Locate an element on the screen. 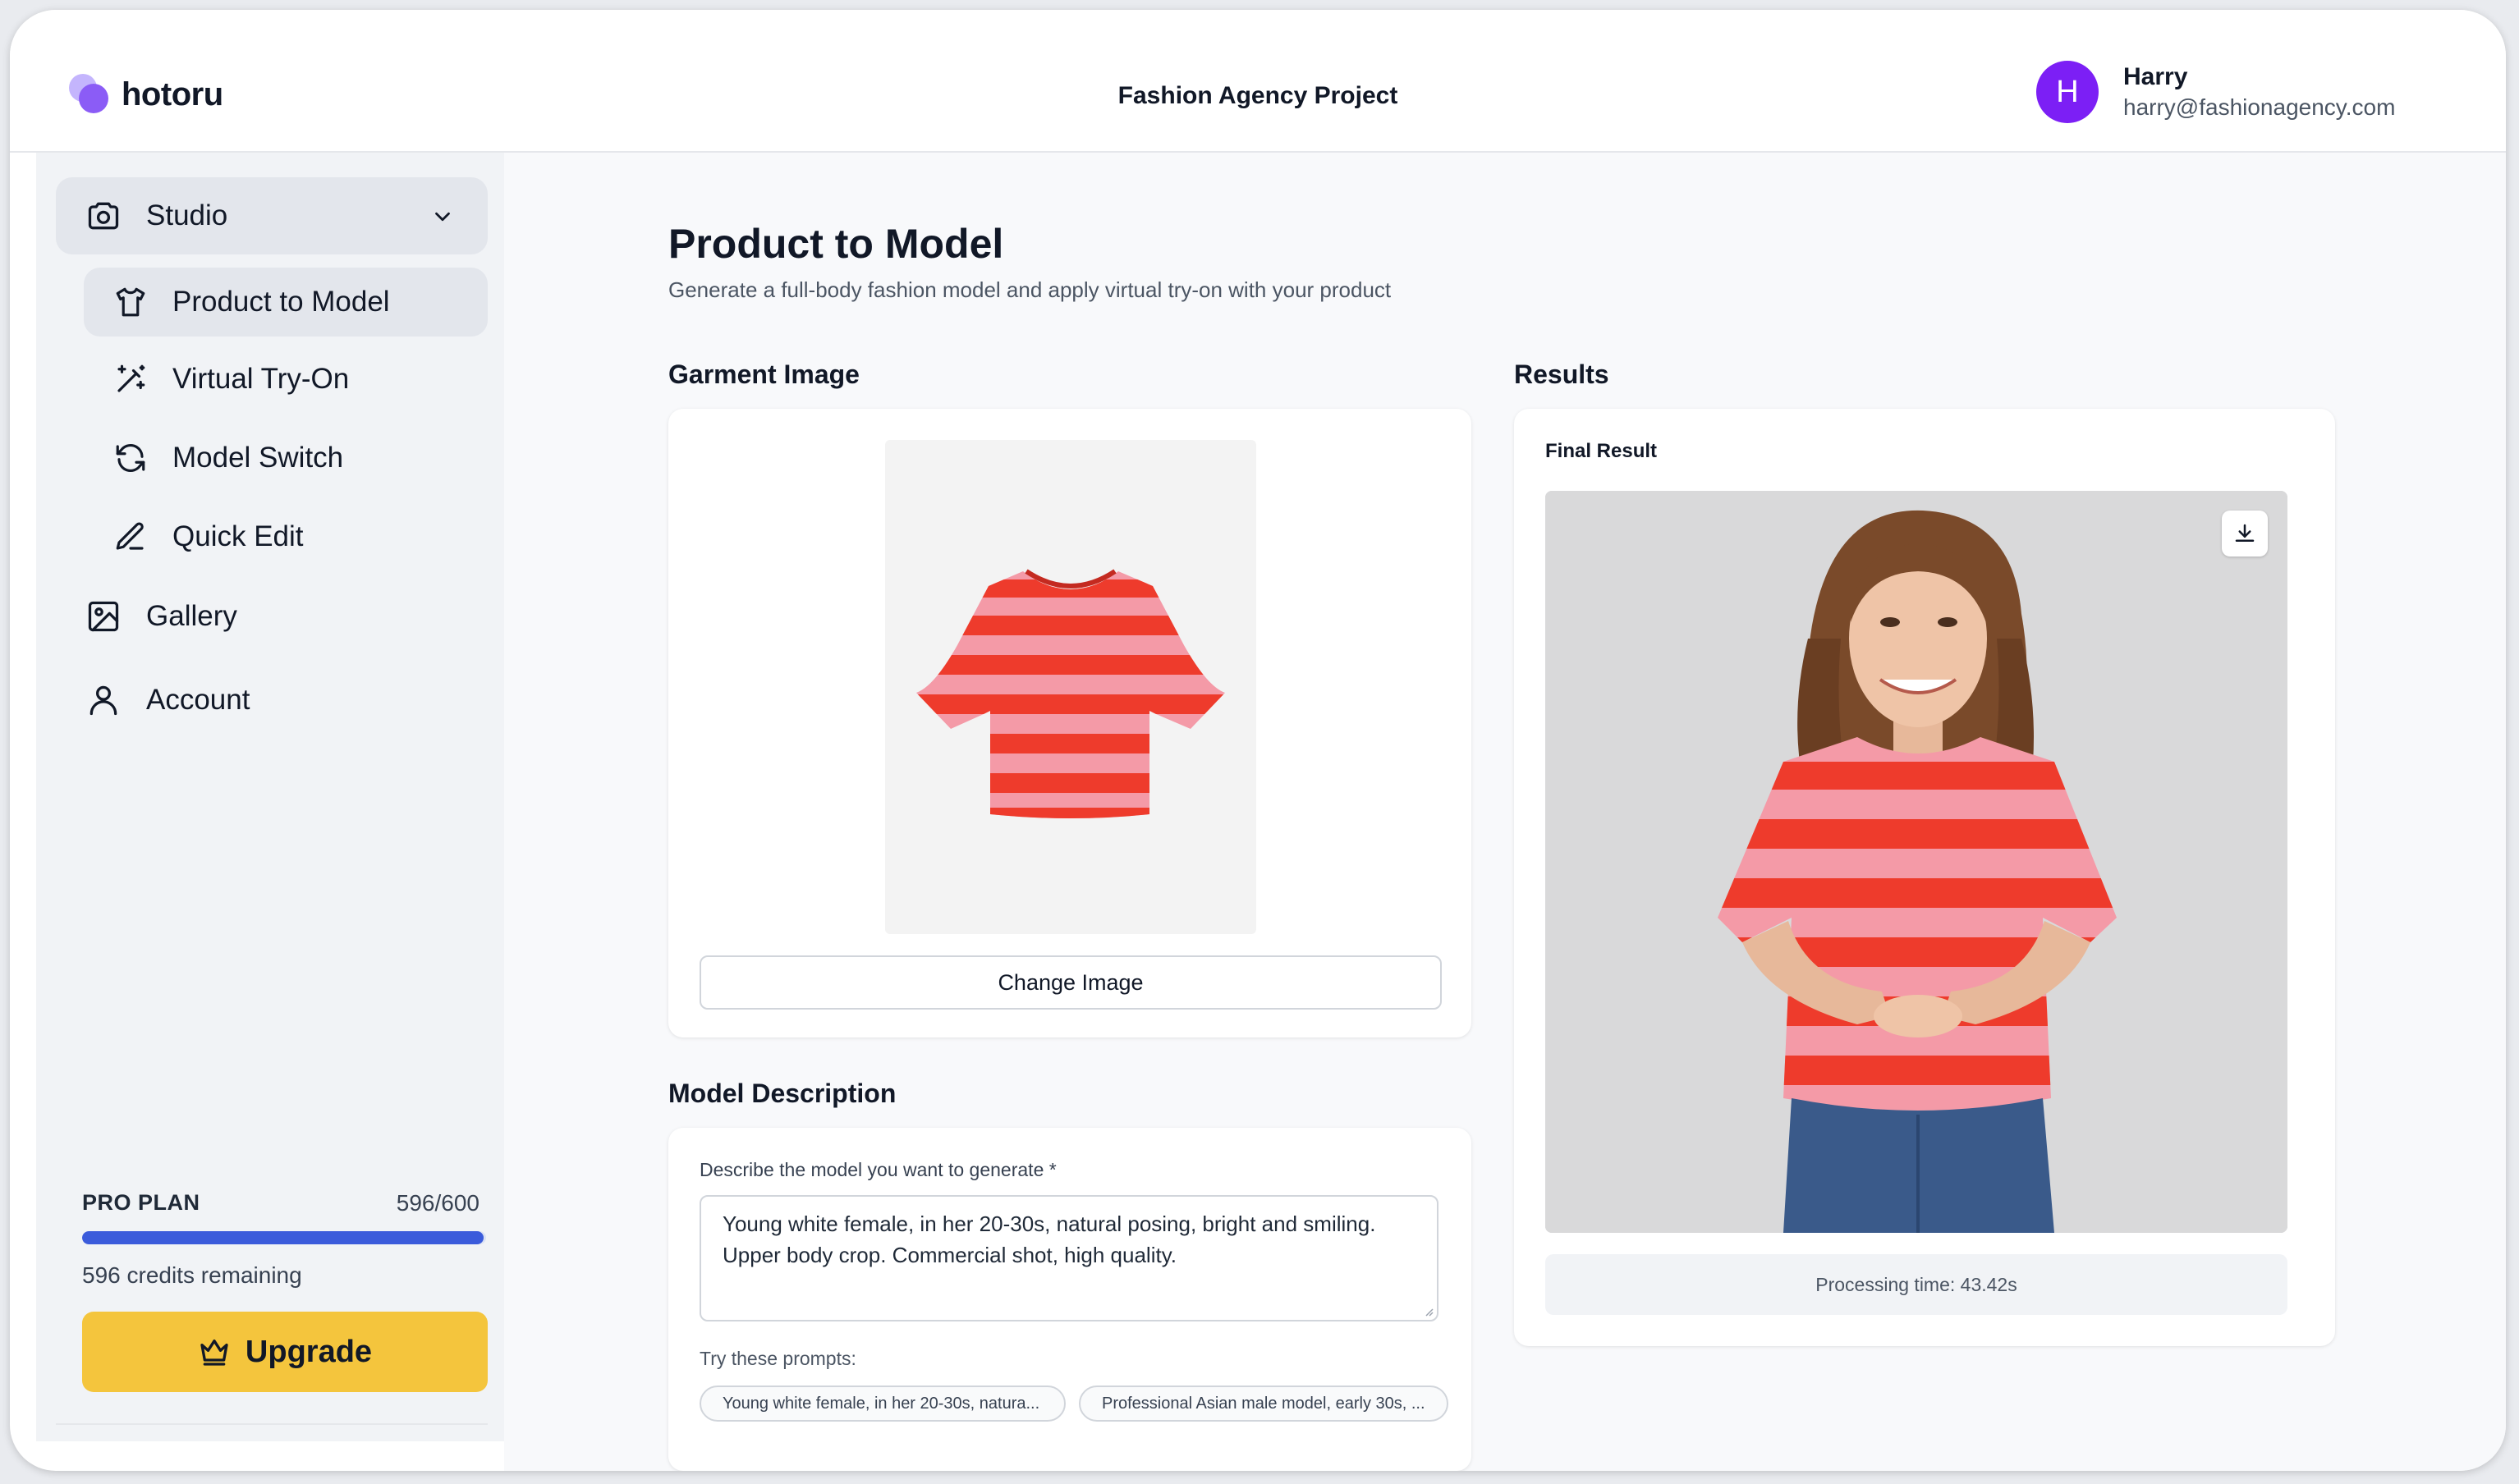 Image resolution: width=2519 pixels, height=1484 pixels. download-icon is located at coordinates (2245, 533).